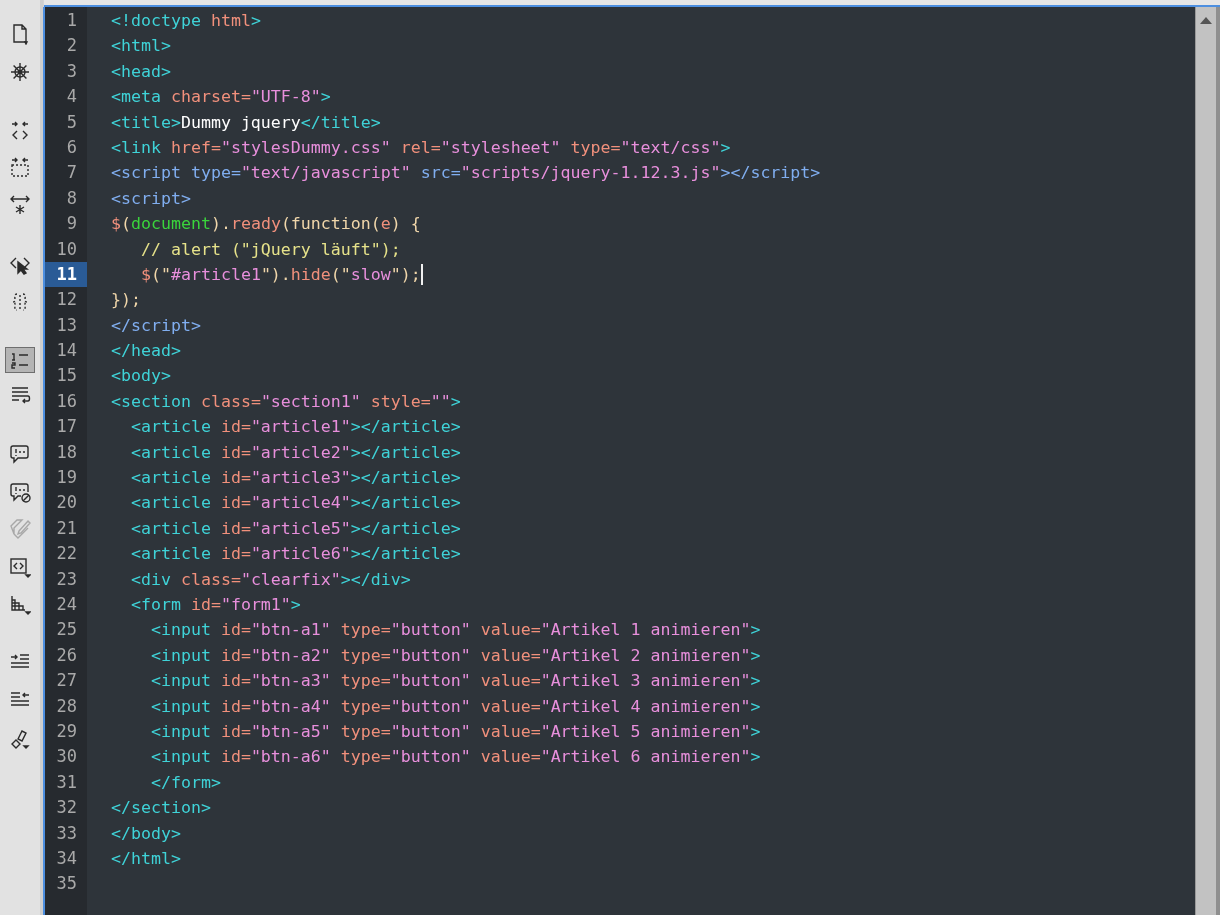 The width and height of the screenshot is (1220, 915). What do you see at coordinates (151, 198) in the screenshot?
I see `code-line: <script>` at bounding box center [151, 198].